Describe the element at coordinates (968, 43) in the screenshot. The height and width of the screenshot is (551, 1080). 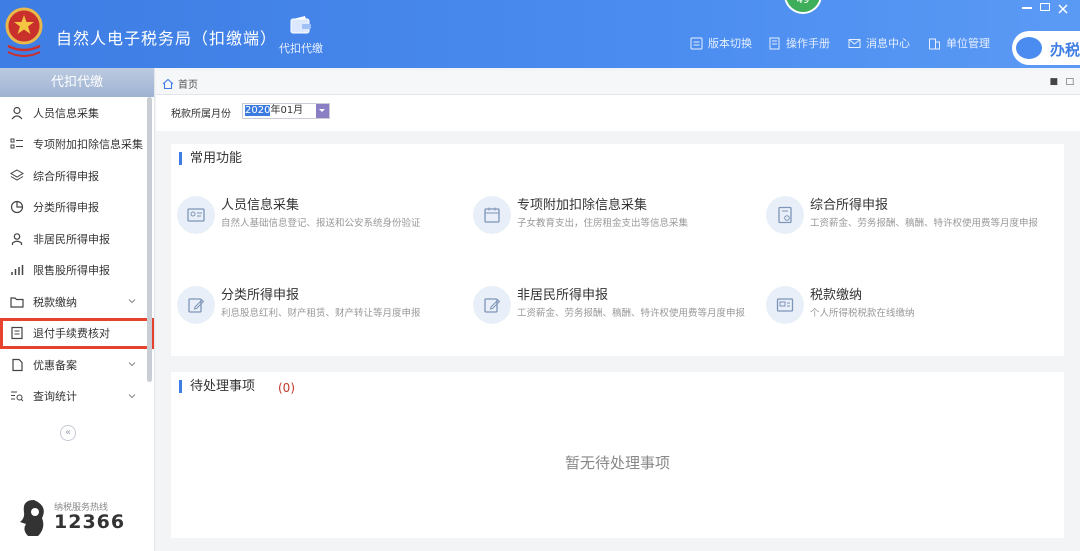
I see `nav-company-management-label: 单位管理` at that location.